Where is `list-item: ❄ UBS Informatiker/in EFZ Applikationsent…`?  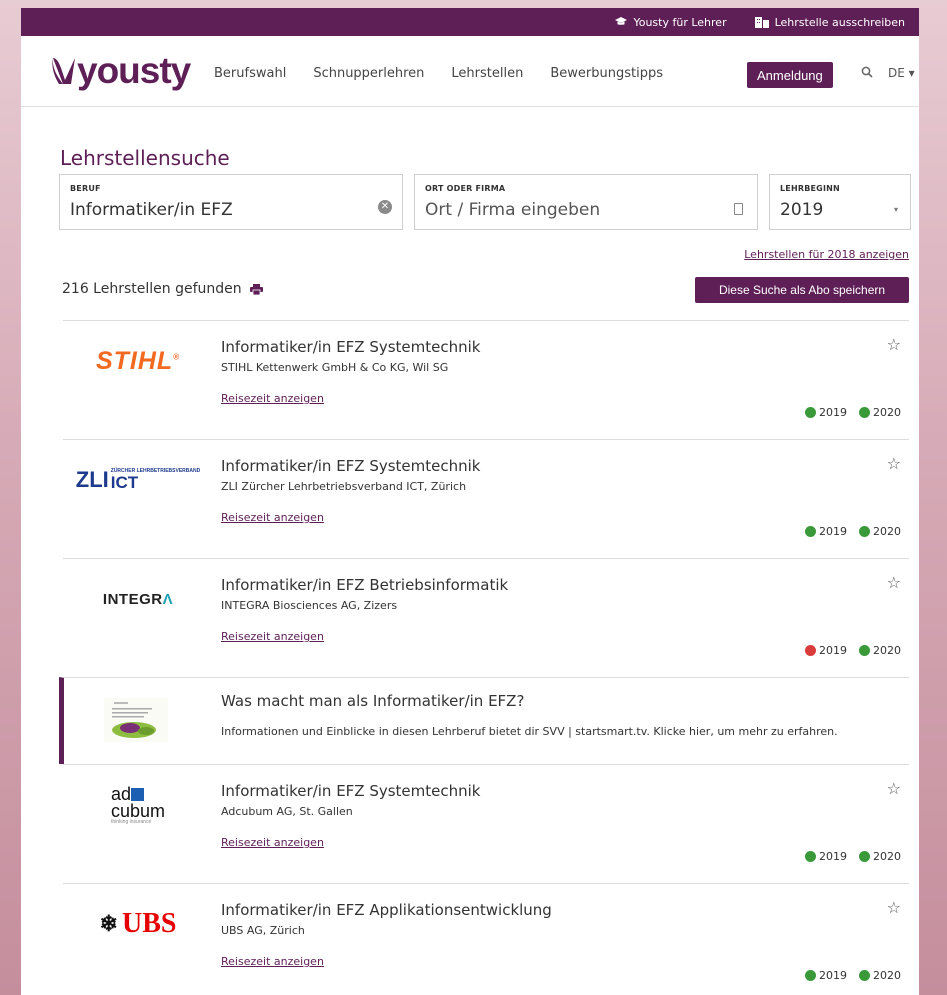 list-item: ❄ UBS Informatiker/in EFZ Applikationsent… is located at coordinates (486, 939).